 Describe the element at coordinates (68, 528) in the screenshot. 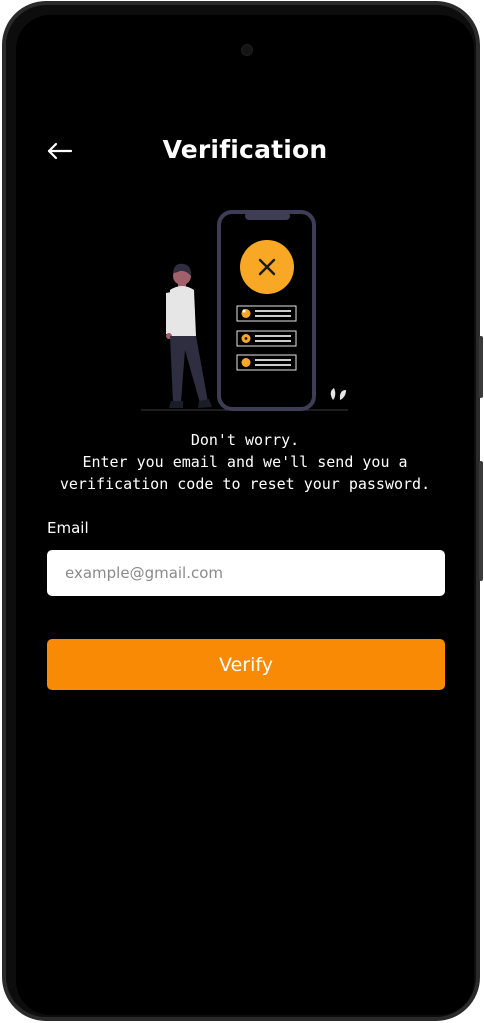

I see `email-label: Email` at that location.